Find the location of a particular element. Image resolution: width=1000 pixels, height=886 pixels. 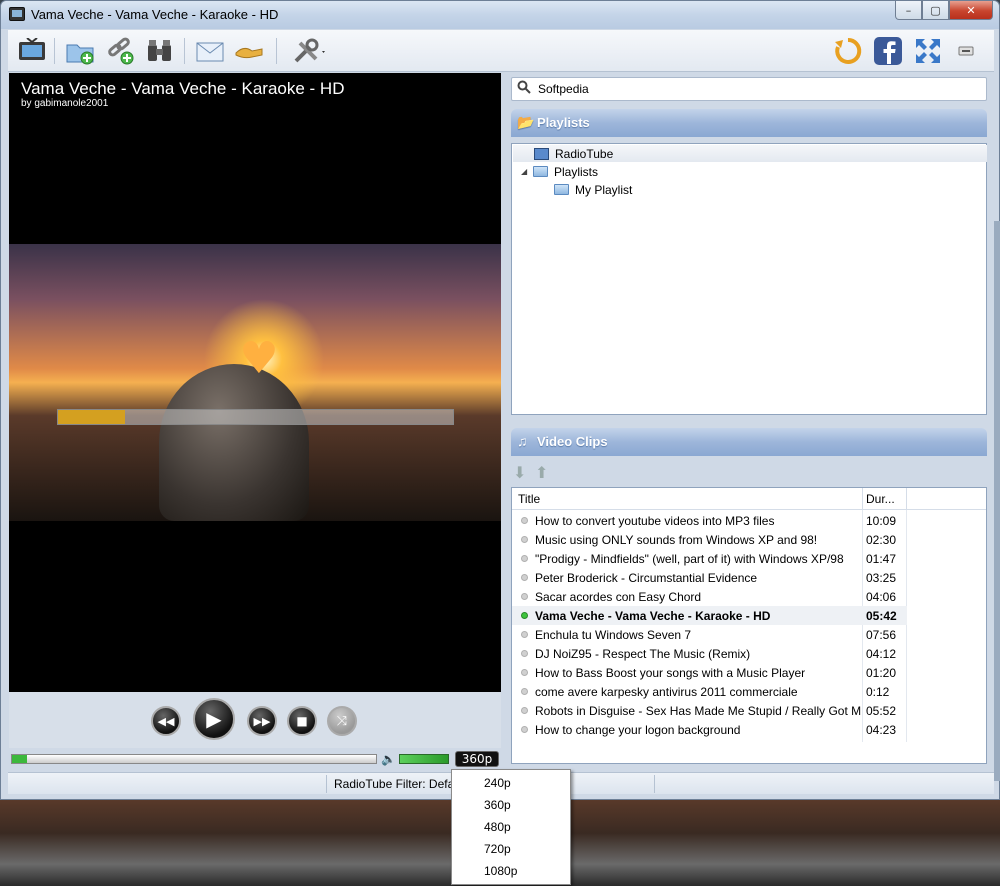

tv-icon is located at coordinates (32, 49).